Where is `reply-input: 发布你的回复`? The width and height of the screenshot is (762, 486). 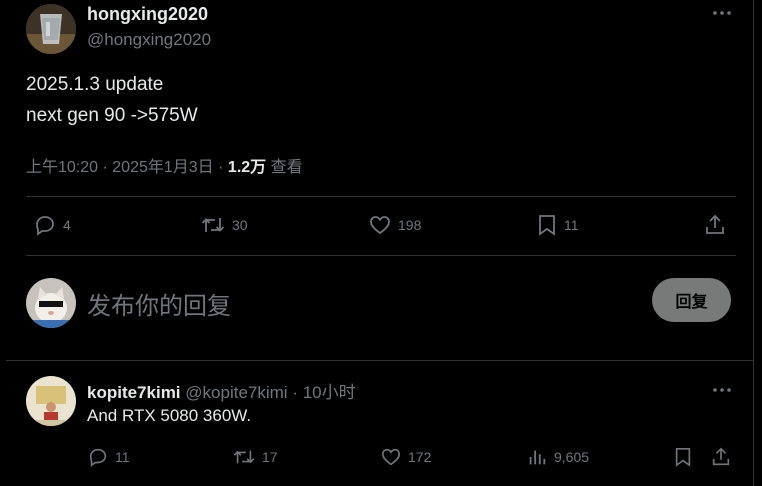
reply-input: 发布你的回复 is located at coordinates (159, 303).